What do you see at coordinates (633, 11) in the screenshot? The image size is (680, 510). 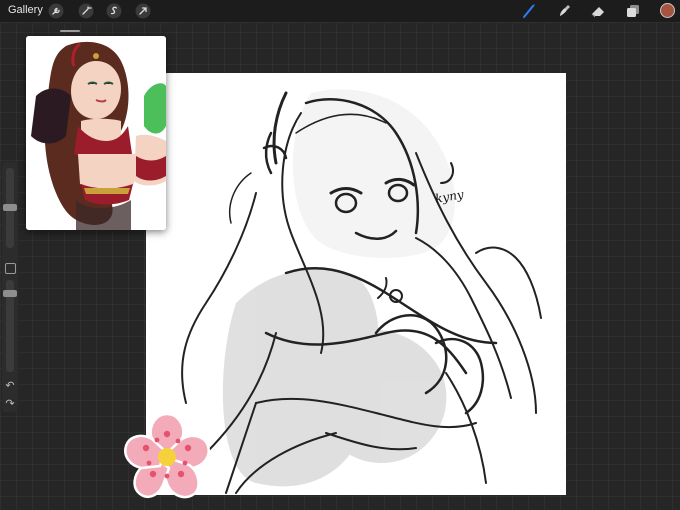 I see `layers-icon` at bounding box center [633, 11].